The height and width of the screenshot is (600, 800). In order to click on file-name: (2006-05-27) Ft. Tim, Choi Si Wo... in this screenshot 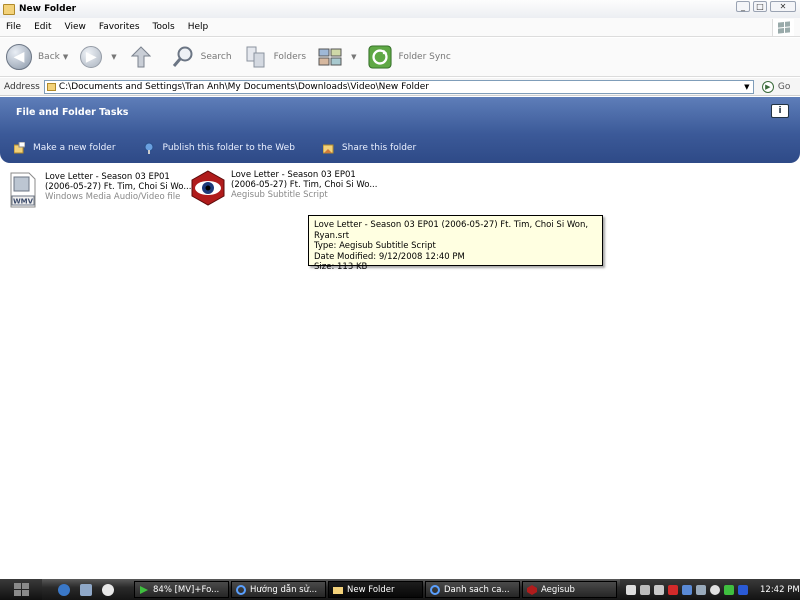, I will do `click(304, 185)`.